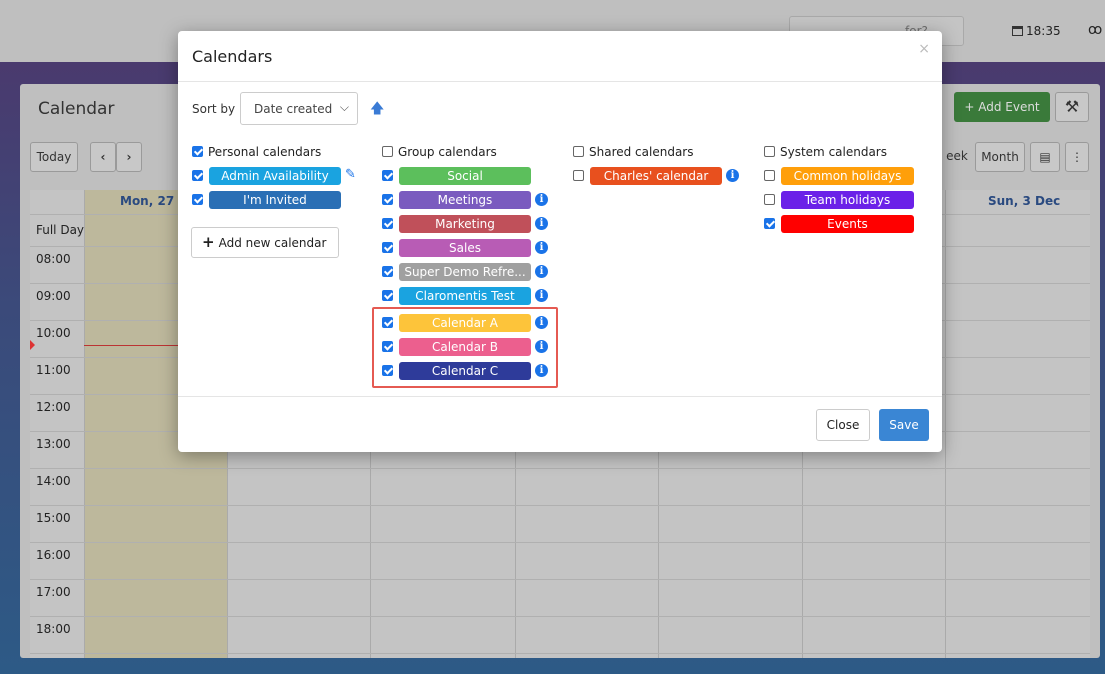 This screenshot has height=674, width=1105. Describe the element at coordinates (769, 151) in the screenshot. I see `system-calendars-checkbox` at that location.